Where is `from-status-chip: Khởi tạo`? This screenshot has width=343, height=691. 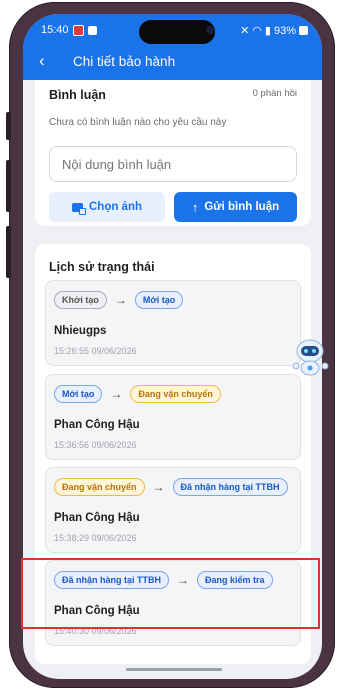 from-status-chip: Khởi tạo is located at coordinates (80, 300).